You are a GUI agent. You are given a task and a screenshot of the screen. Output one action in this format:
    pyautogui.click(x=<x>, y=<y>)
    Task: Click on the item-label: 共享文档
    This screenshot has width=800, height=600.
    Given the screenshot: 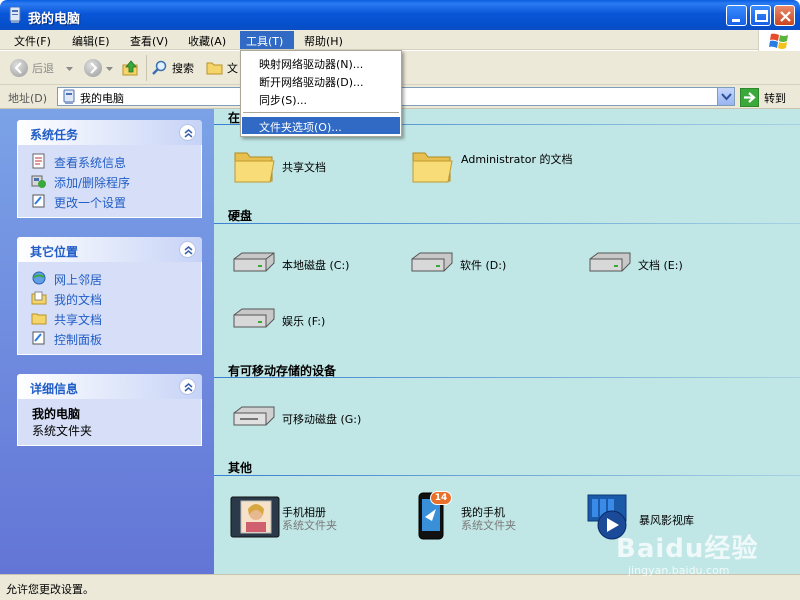 What is the action you would take?
    pyautogui.click(x=304, y=167)
    